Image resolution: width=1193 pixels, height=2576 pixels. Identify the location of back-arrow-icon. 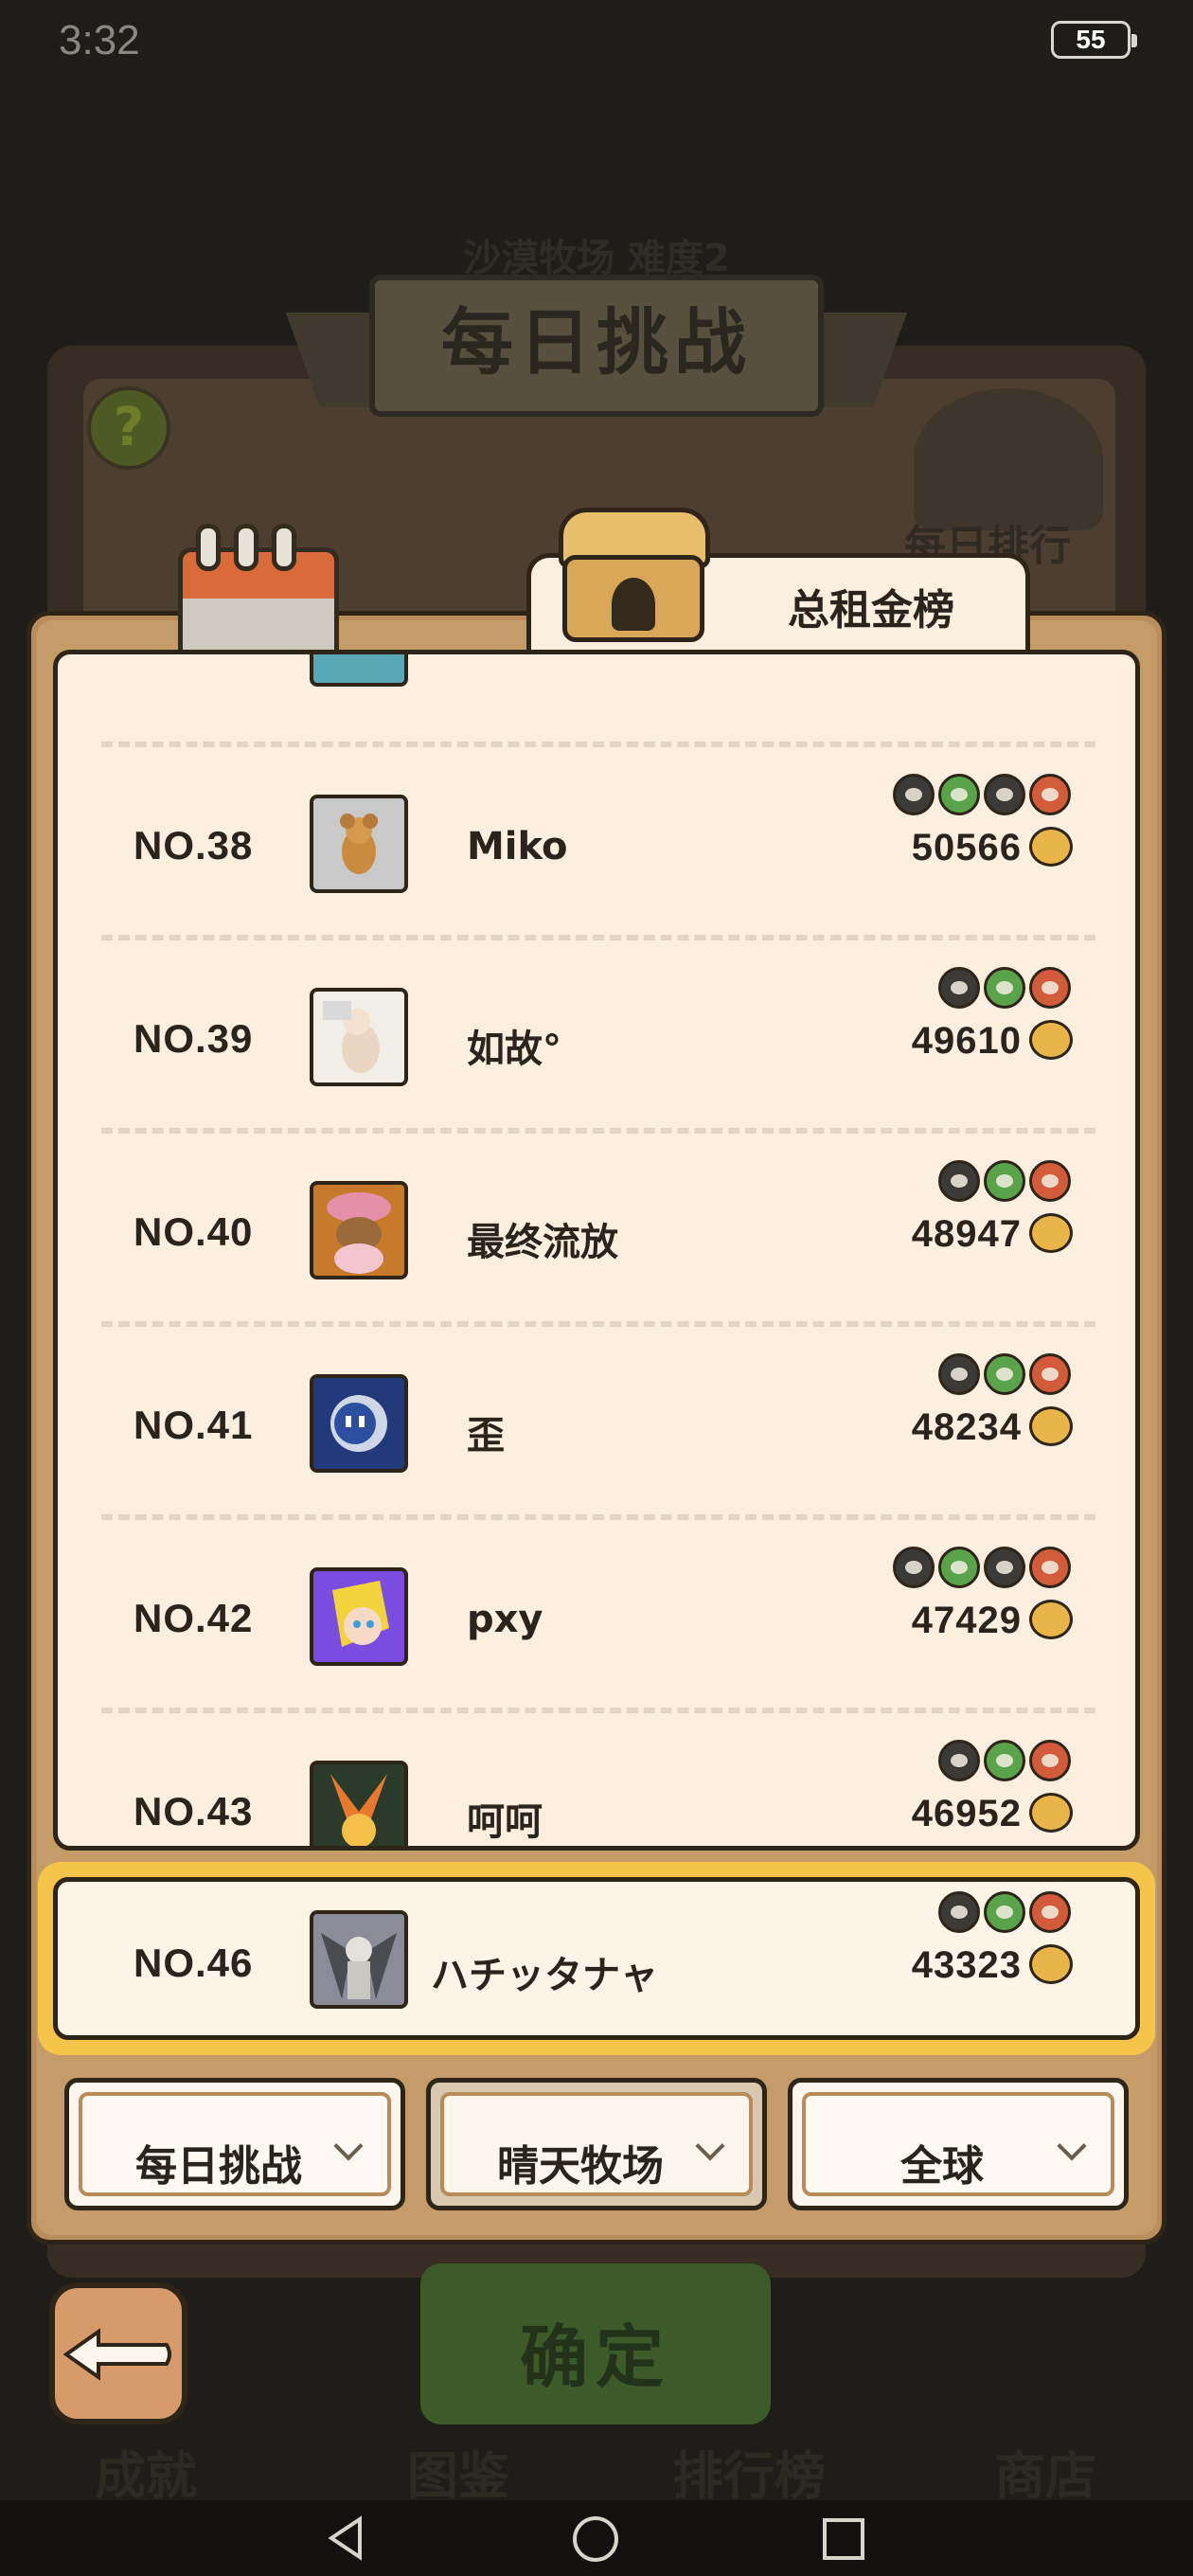
(116, 2354).